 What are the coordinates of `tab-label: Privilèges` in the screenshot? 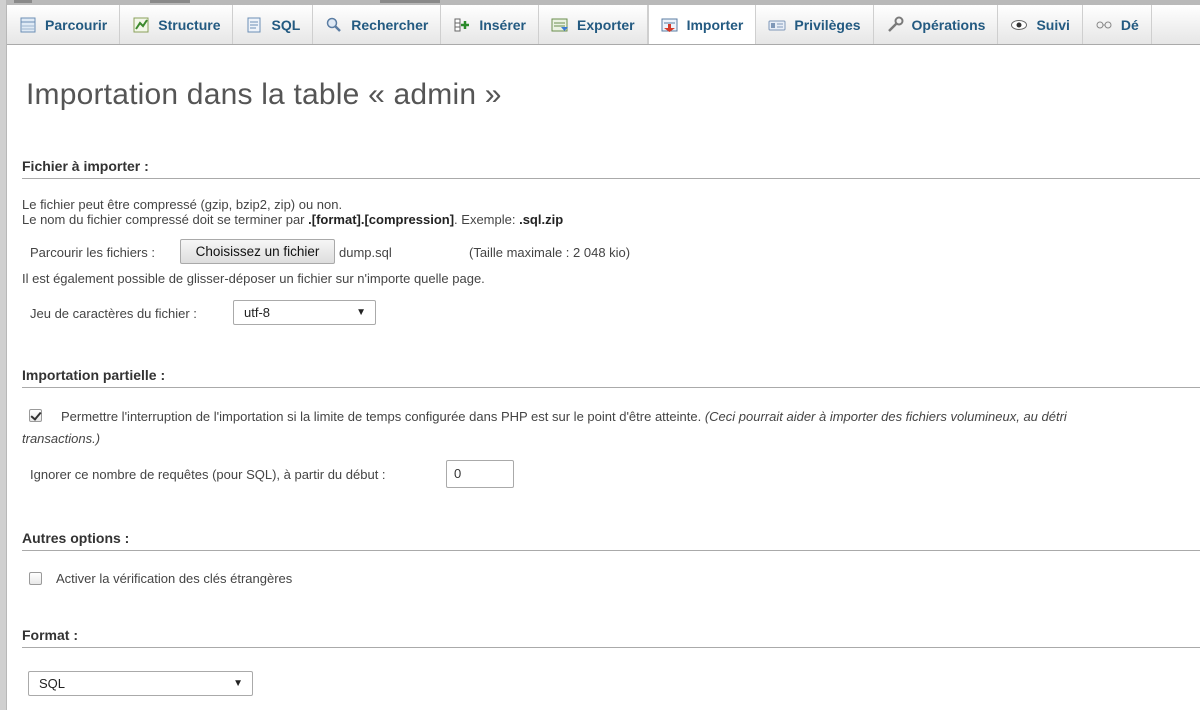 It's located at (827, 24).